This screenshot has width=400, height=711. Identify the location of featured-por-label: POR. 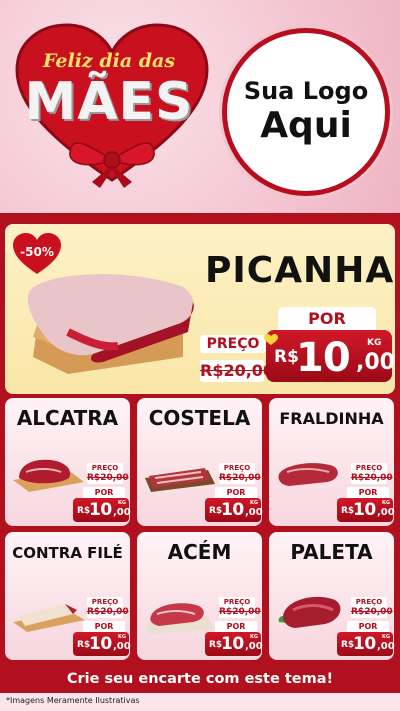
(327, 319).